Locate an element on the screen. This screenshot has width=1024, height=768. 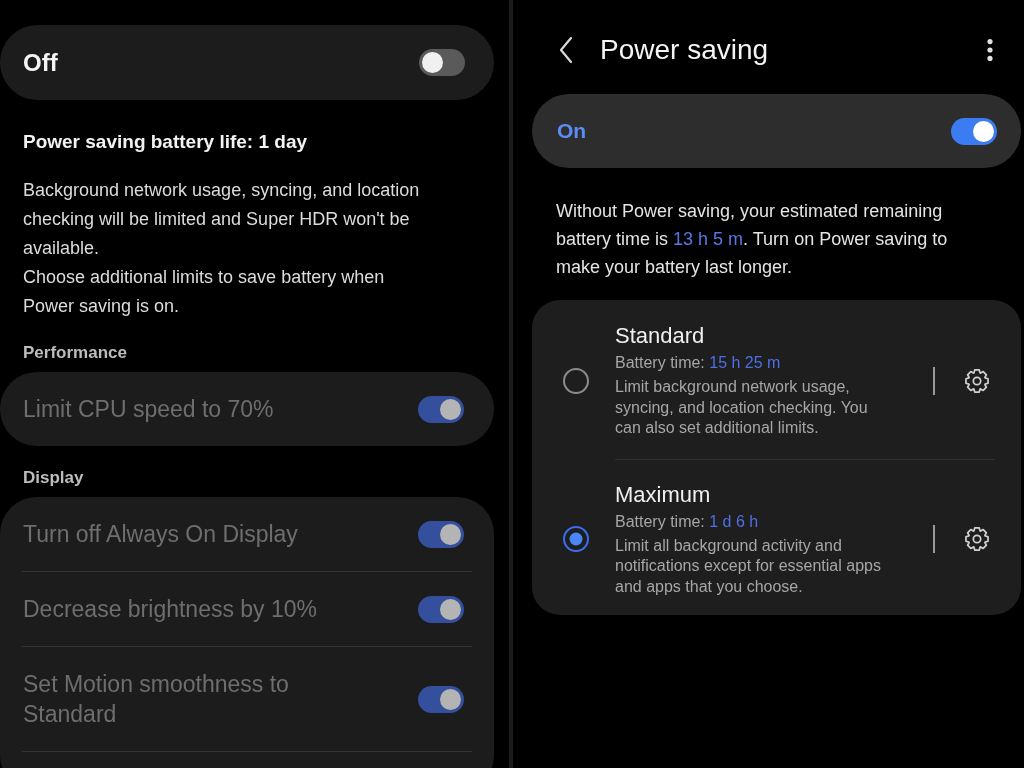
setting-label: Limit CPU speed to 70% is located at coordinates (148, 409).